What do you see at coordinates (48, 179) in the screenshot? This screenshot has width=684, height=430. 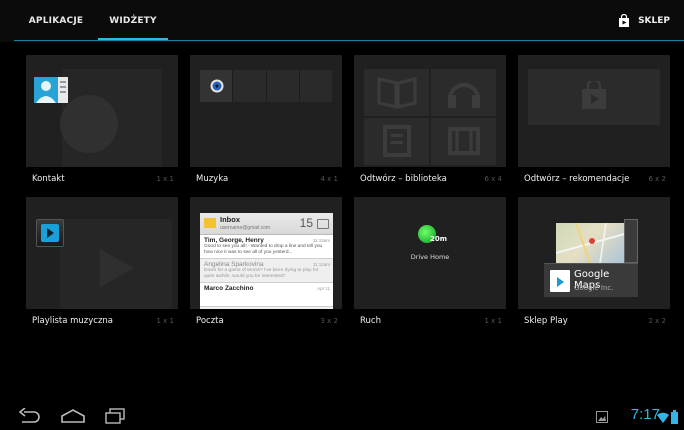 I see `widget-name: Kontakt` at bounding box center [48, 179].